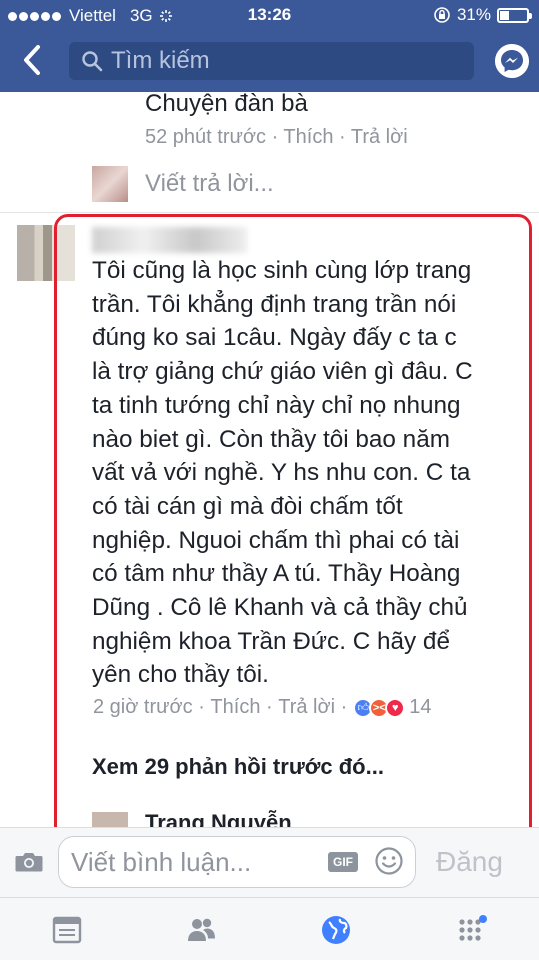 Image resolution: width=539 pixels, height=960 pixels. I want to click on messenger-icon, so click(512, 61).